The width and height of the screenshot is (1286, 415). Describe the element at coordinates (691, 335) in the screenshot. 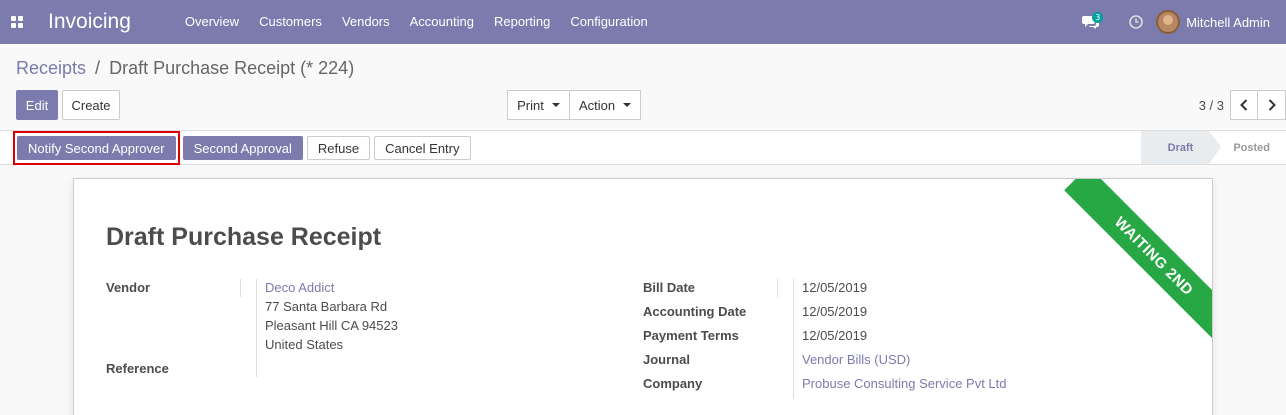

I see `payment-terms-label: Payment Terms` at that location.